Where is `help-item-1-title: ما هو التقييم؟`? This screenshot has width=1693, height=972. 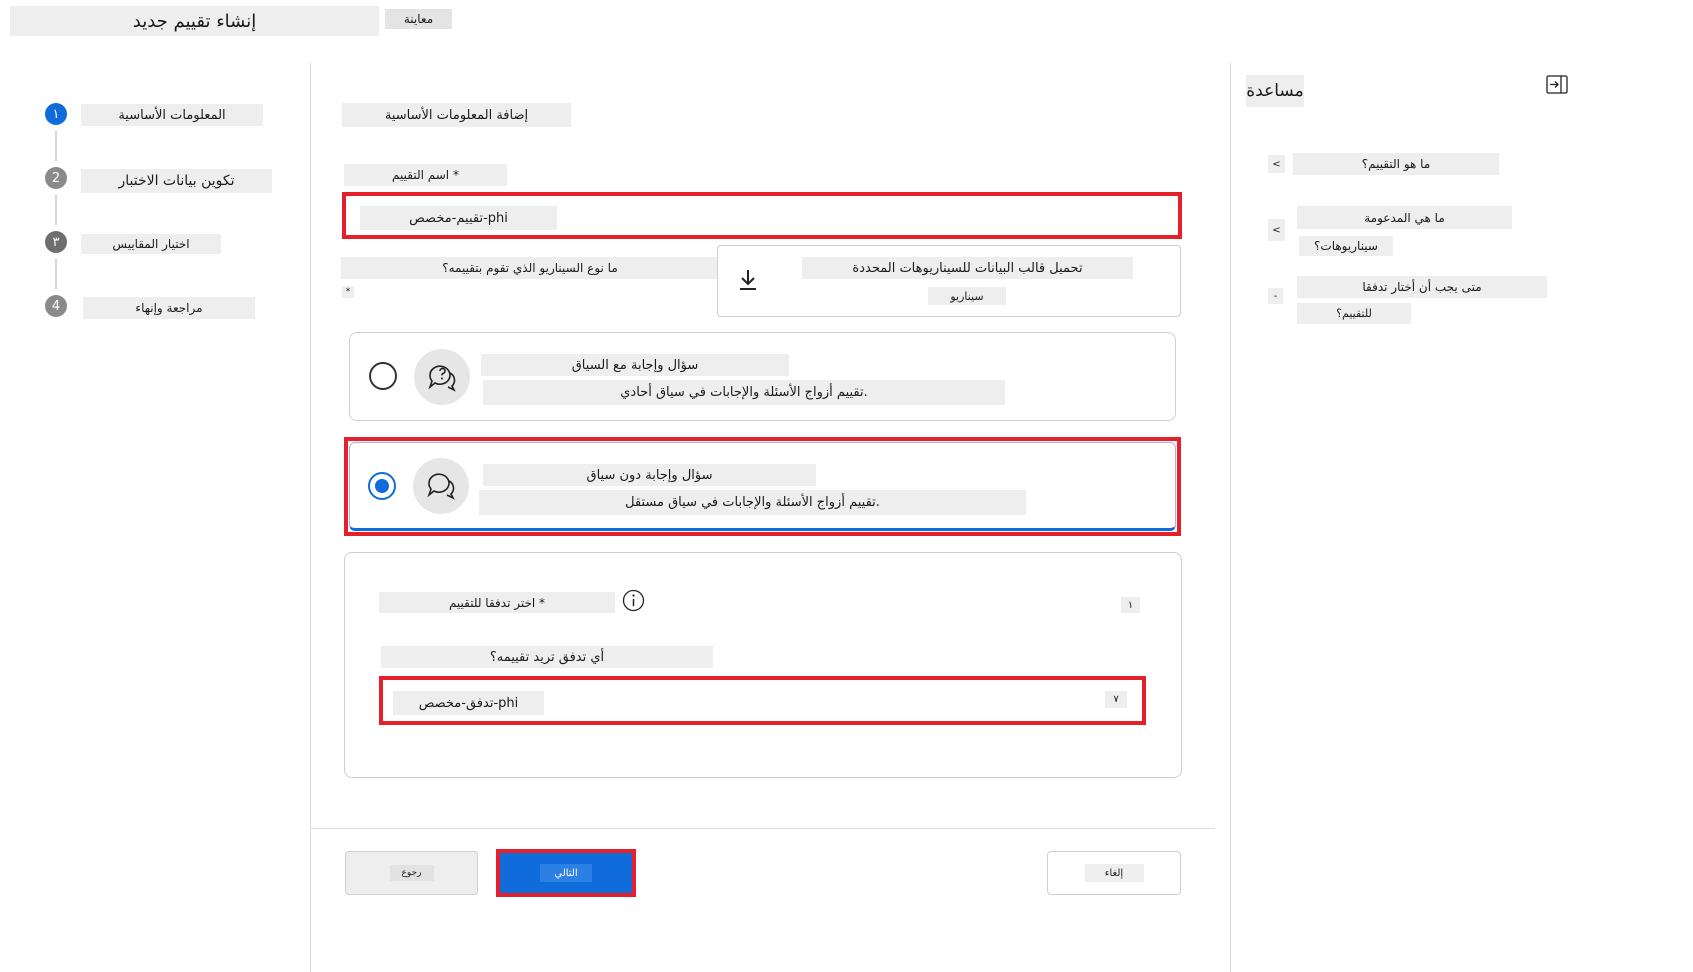
help-item-1-title: ما هو التقييم؟ is located at coordinates (1396, 164).